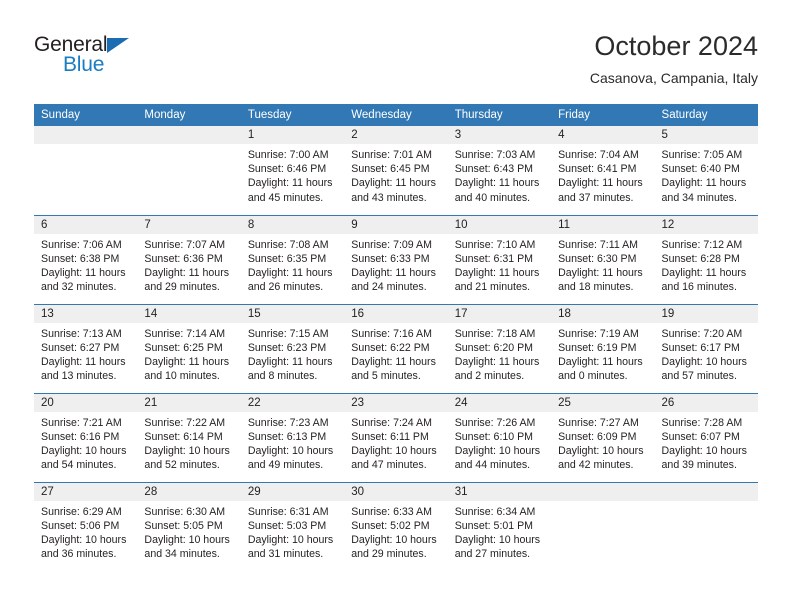  What do you see at coordinates (676, 46) in the screenshot?
I see `page-title: October 2024` at bounding box center [676, 46].